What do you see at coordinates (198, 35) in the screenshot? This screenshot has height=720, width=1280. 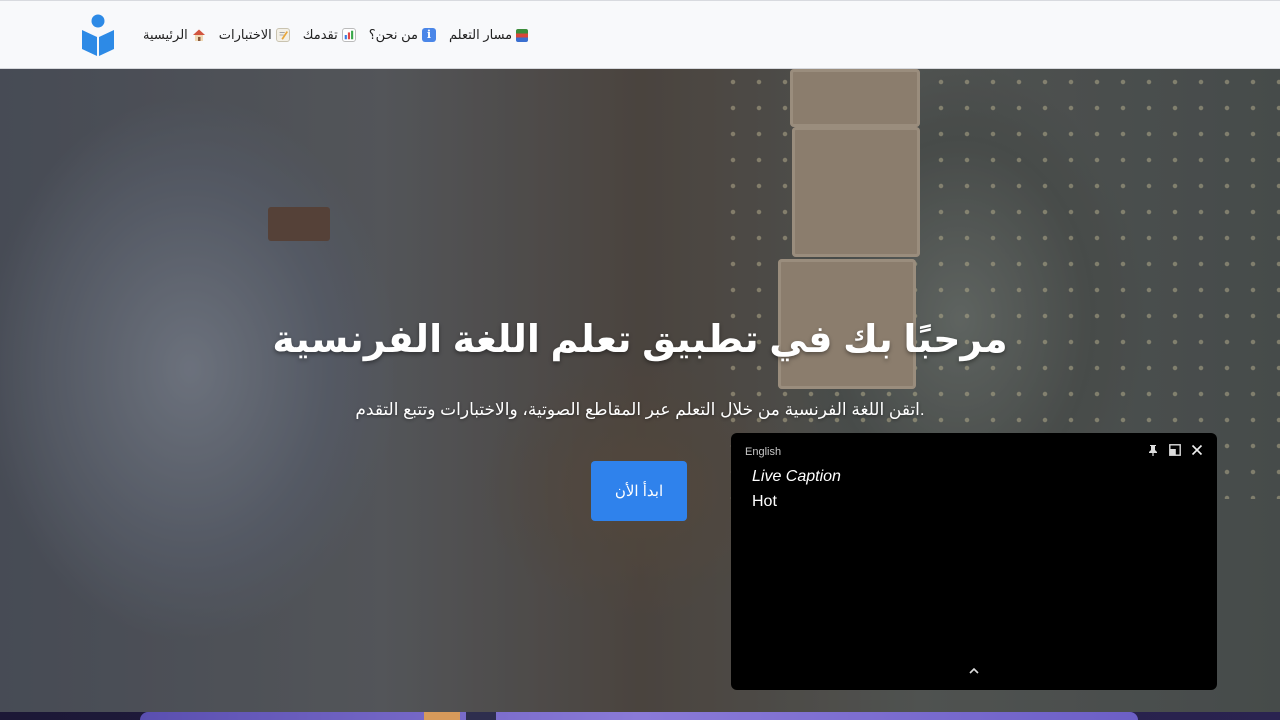 I see `house-icon` at bounding box center [198, 35].